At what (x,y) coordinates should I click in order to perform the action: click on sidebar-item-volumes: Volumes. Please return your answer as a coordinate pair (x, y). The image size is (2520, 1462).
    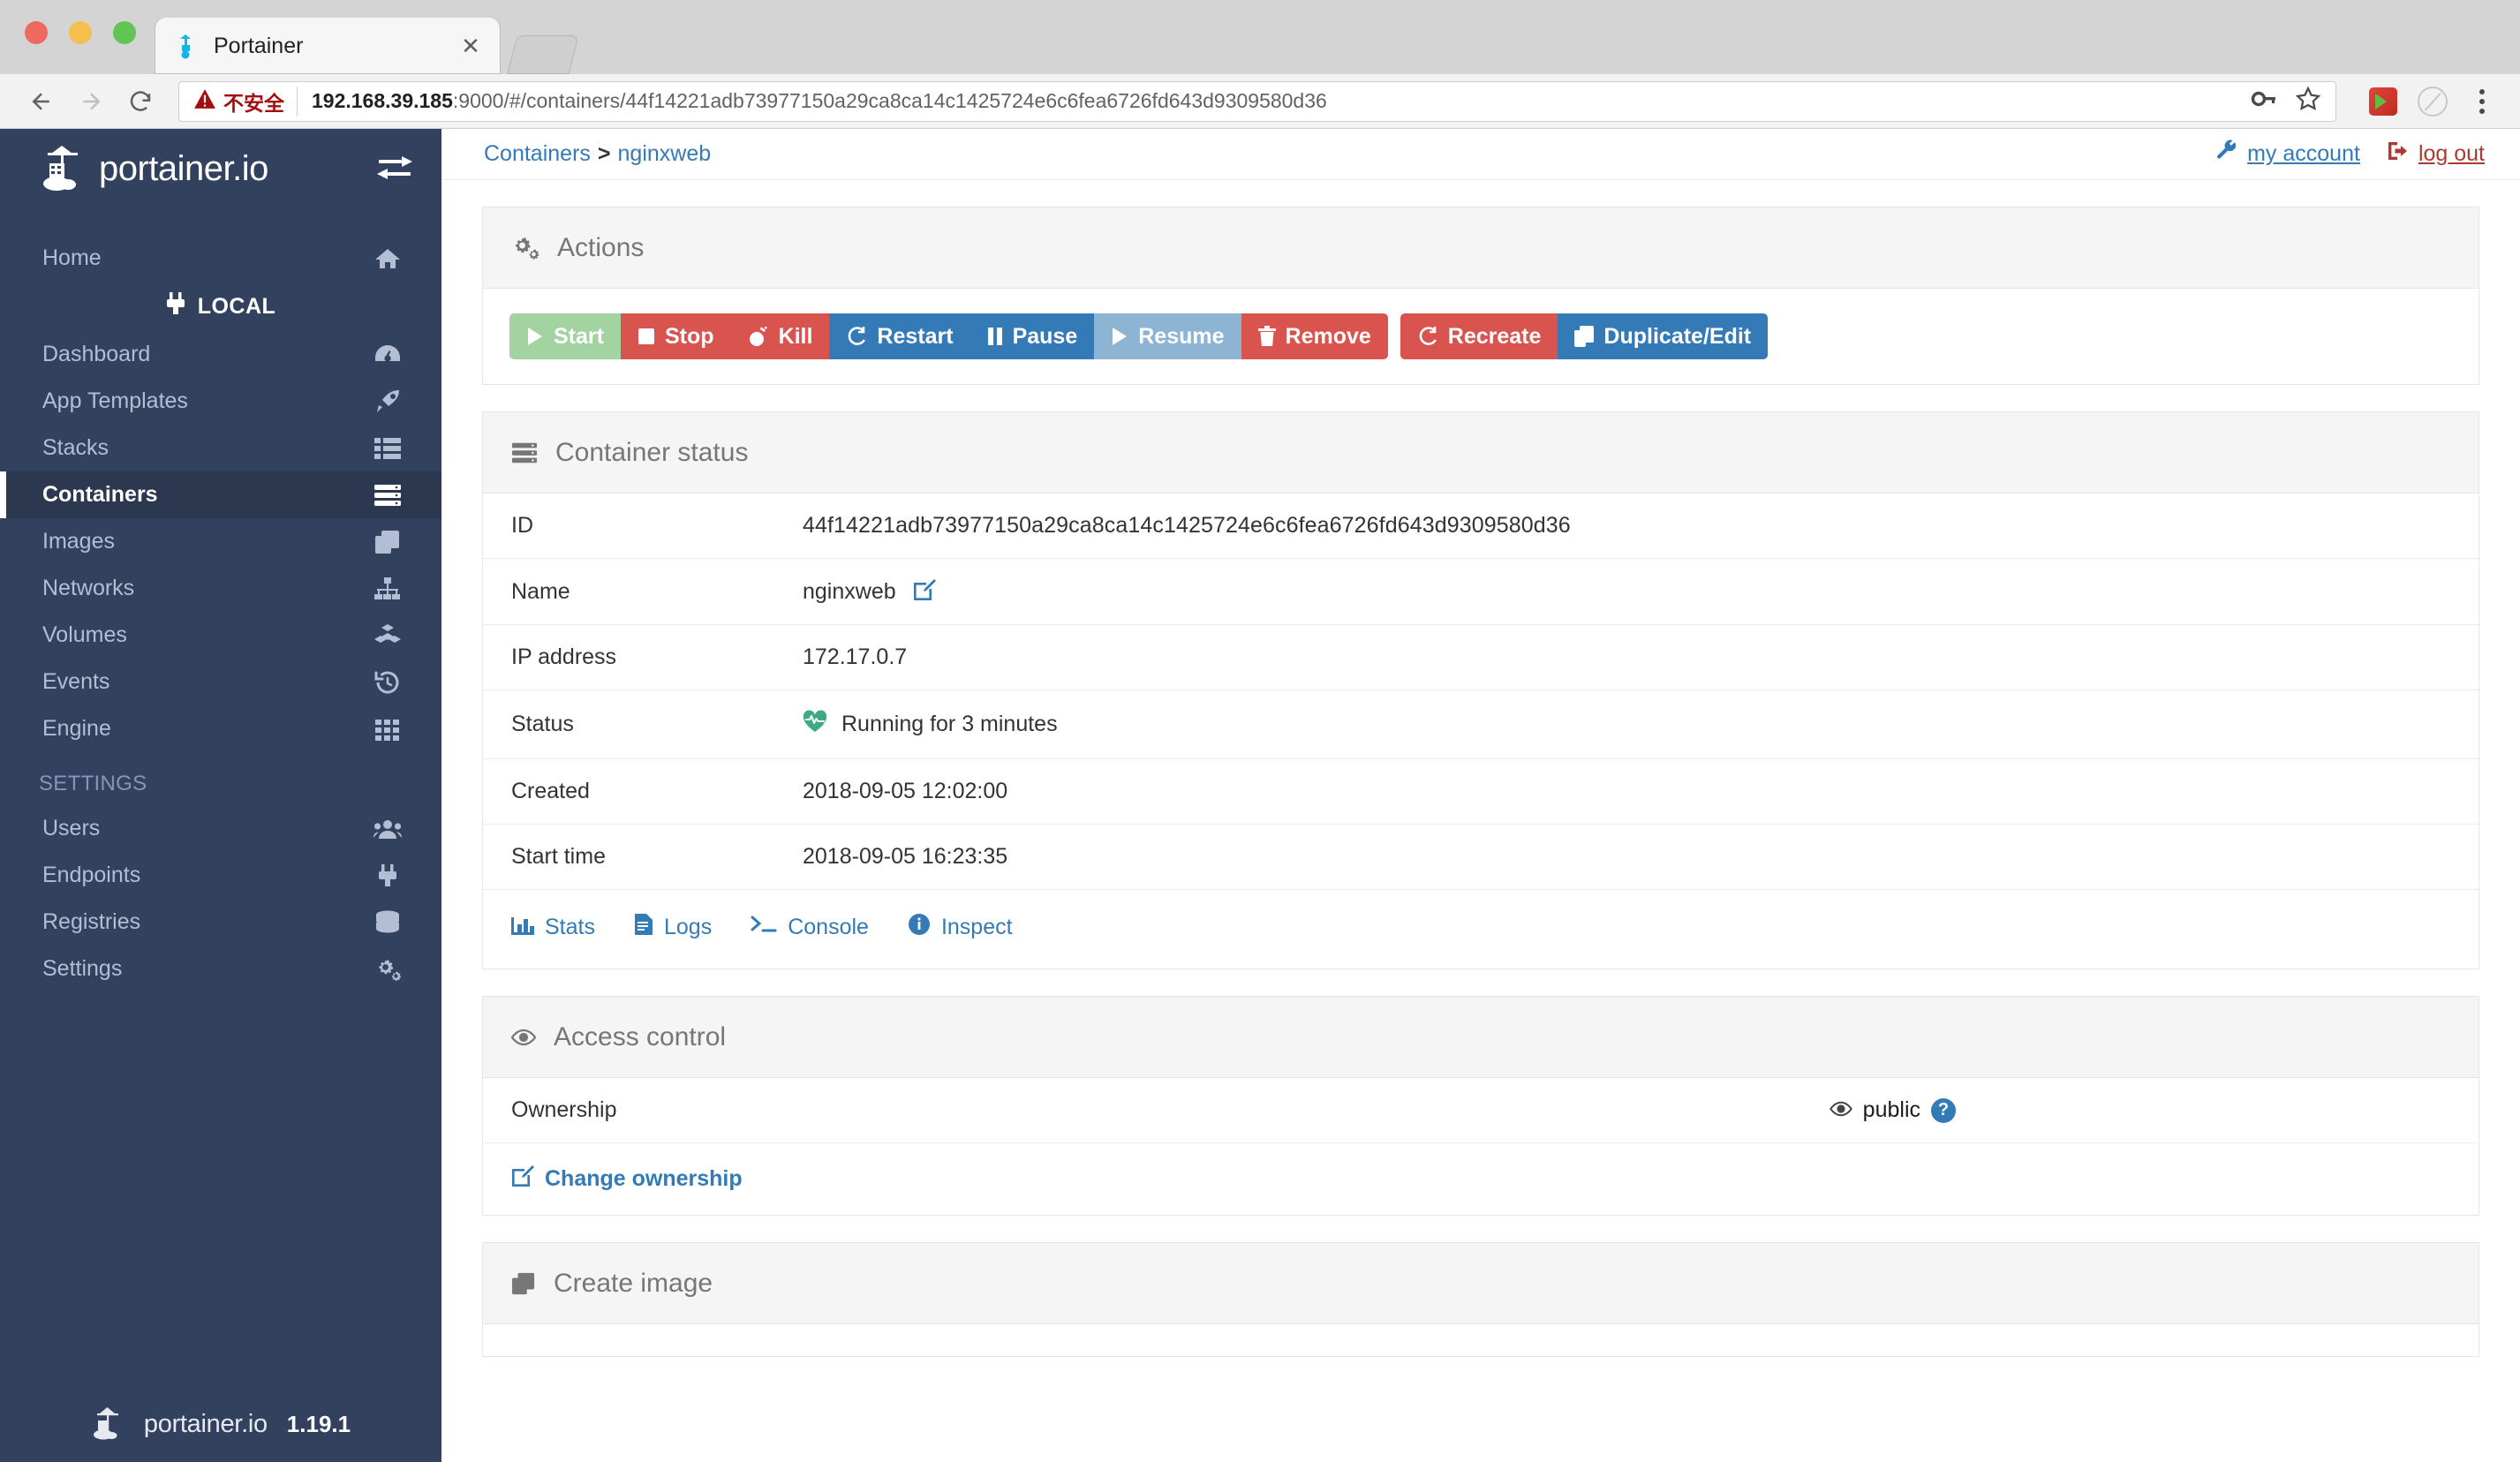
    Looking at the image, I should click on (220, 635).